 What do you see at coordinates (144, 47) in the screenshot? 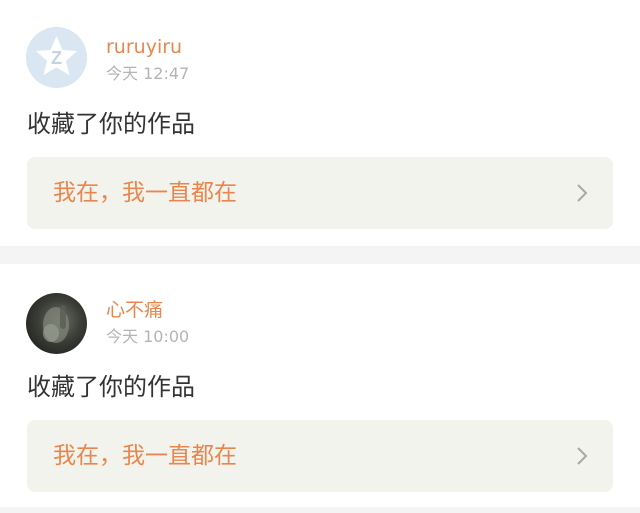
I see `username: ruruyiru` at bounding box center [144, 47].